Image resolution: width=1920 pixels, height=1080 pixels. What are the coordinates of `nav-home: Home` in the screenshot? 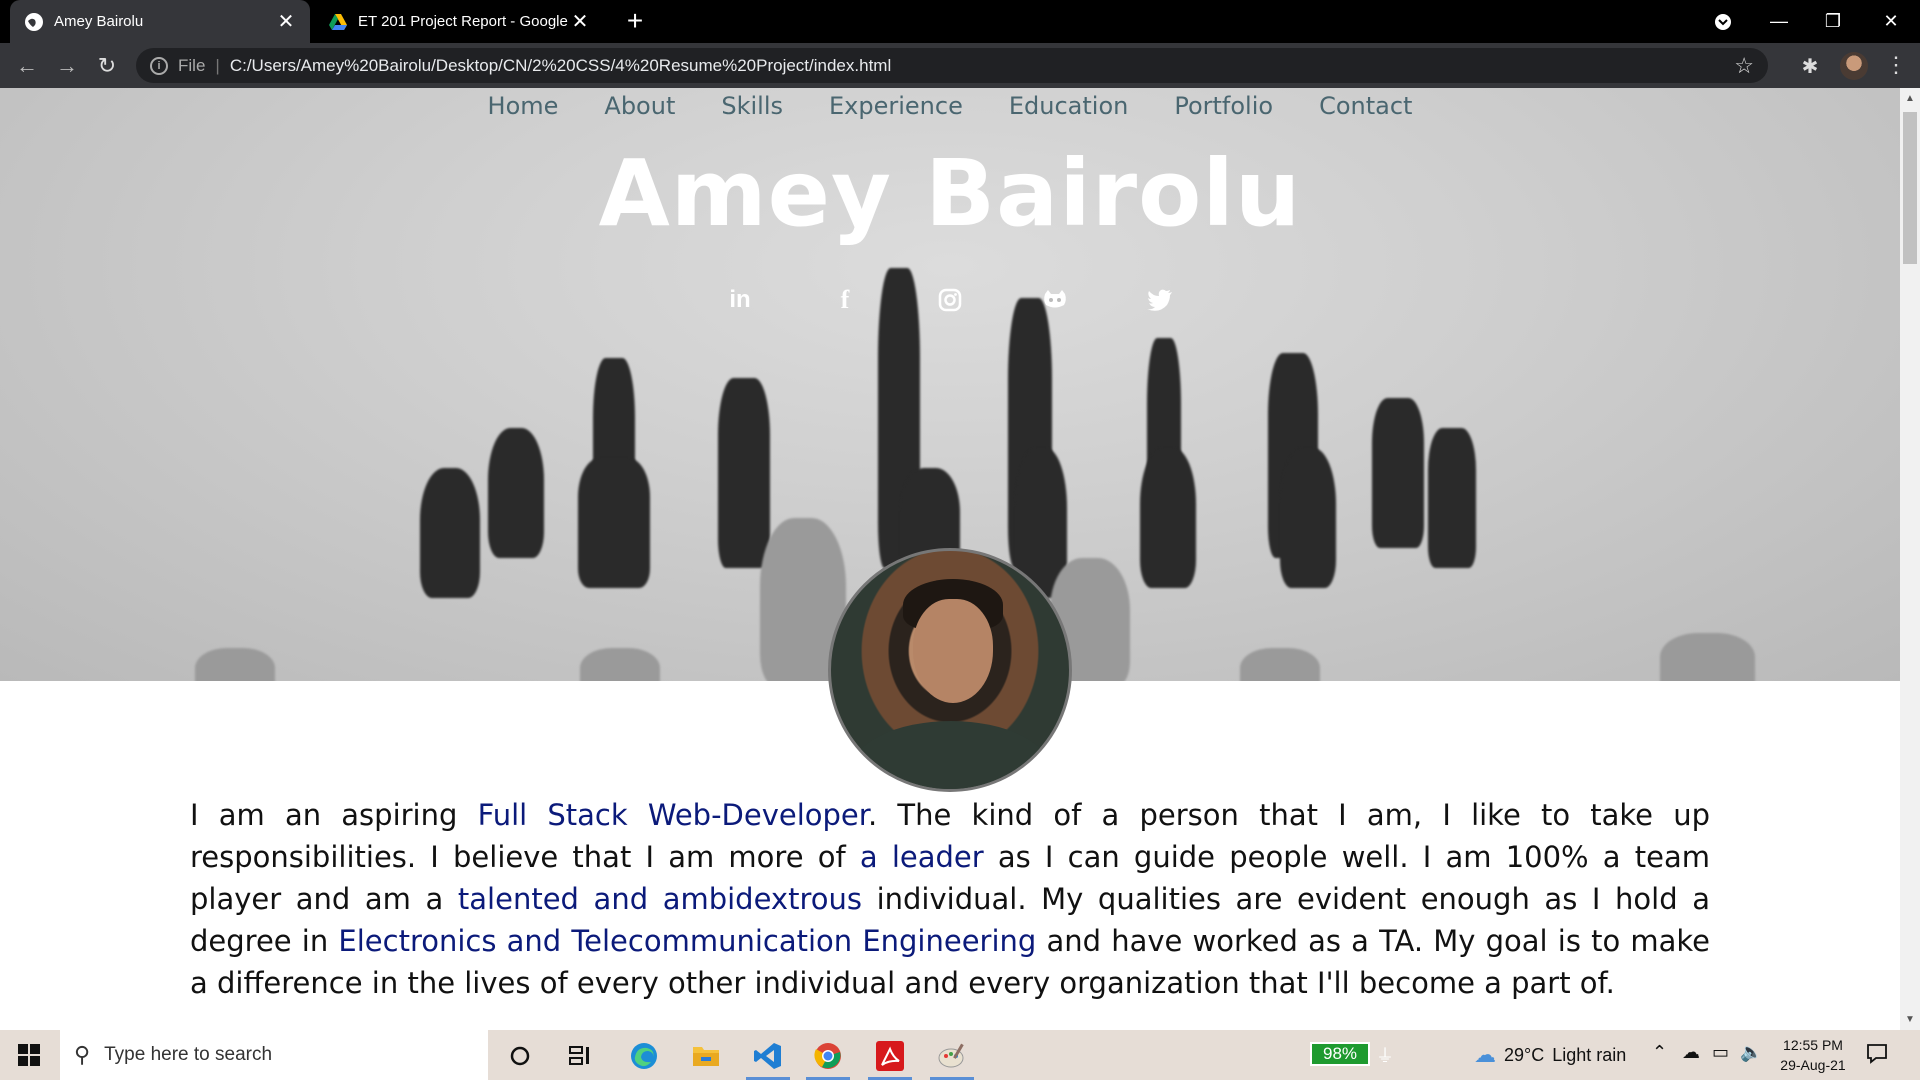 It's located at (523, 108).